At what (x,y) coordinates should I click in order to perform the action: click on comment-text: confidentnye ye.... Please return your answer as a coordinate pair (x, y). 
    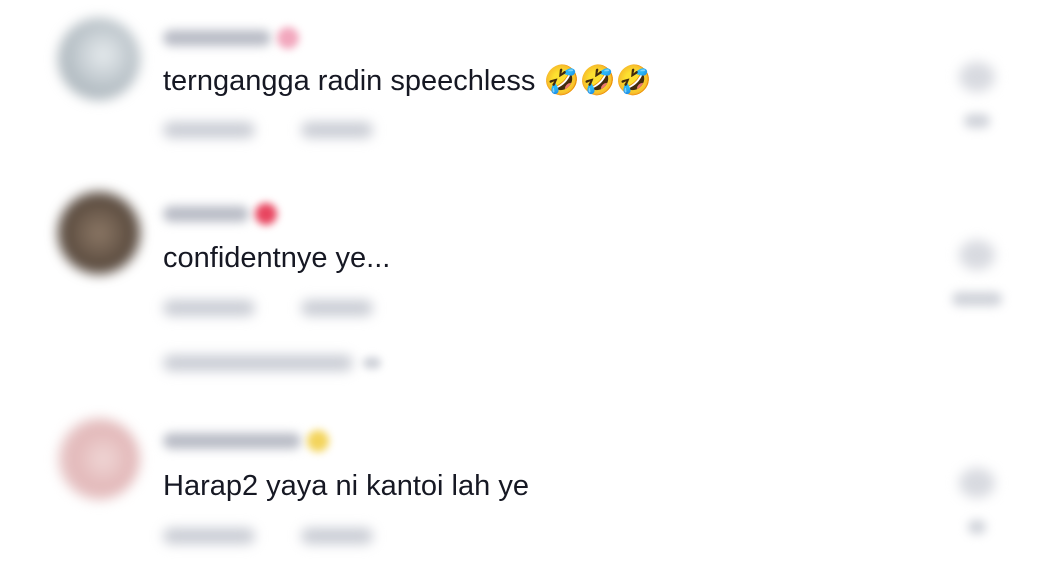
    Looking at the image, I should click on (276, 258).